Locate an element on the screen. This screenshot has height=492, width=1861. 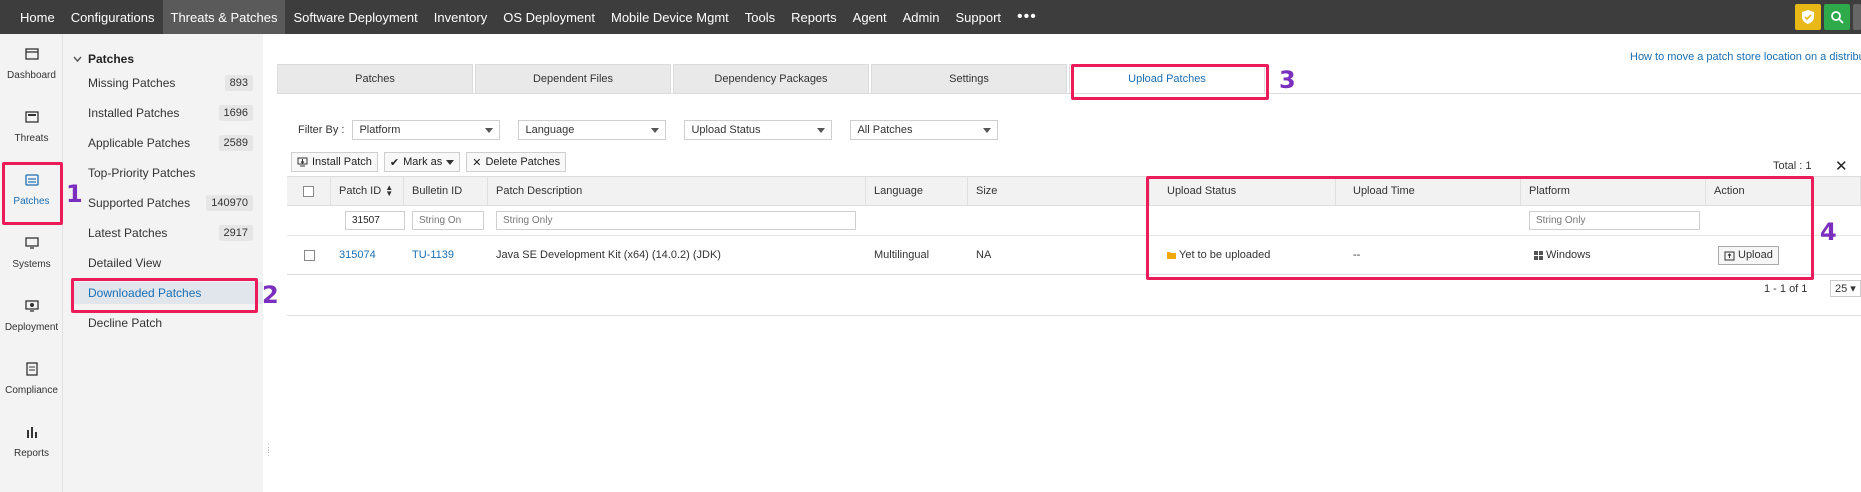
nav-os-deployment: OS Deployment is located at coordinates (549, 17).